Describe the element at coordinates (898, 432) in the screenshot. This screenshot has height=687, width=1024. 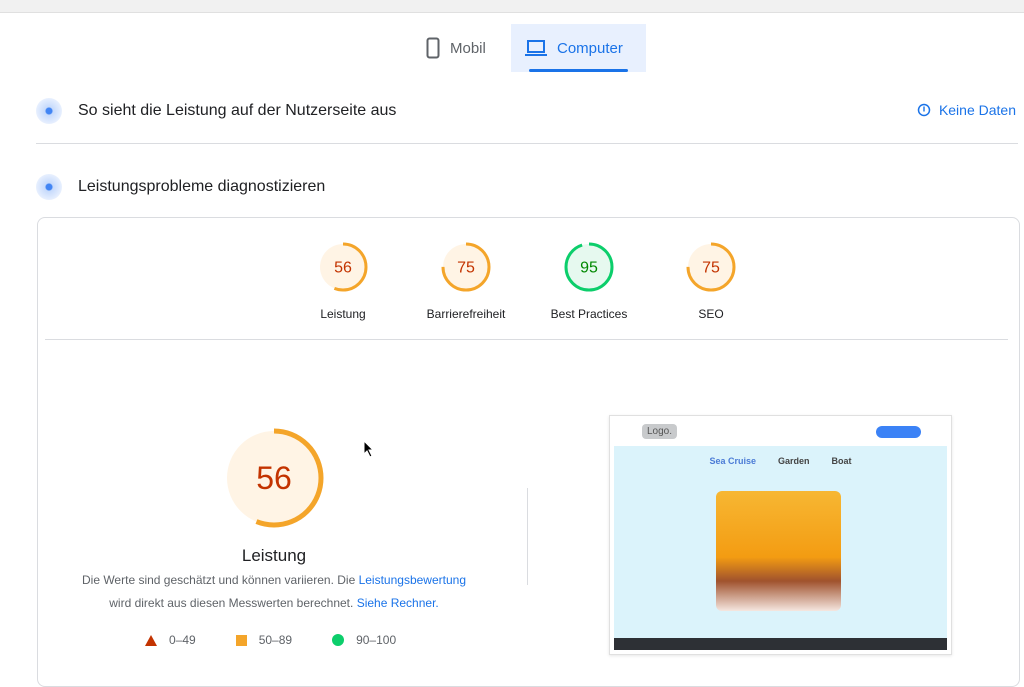
I see `preview-button` at that location.